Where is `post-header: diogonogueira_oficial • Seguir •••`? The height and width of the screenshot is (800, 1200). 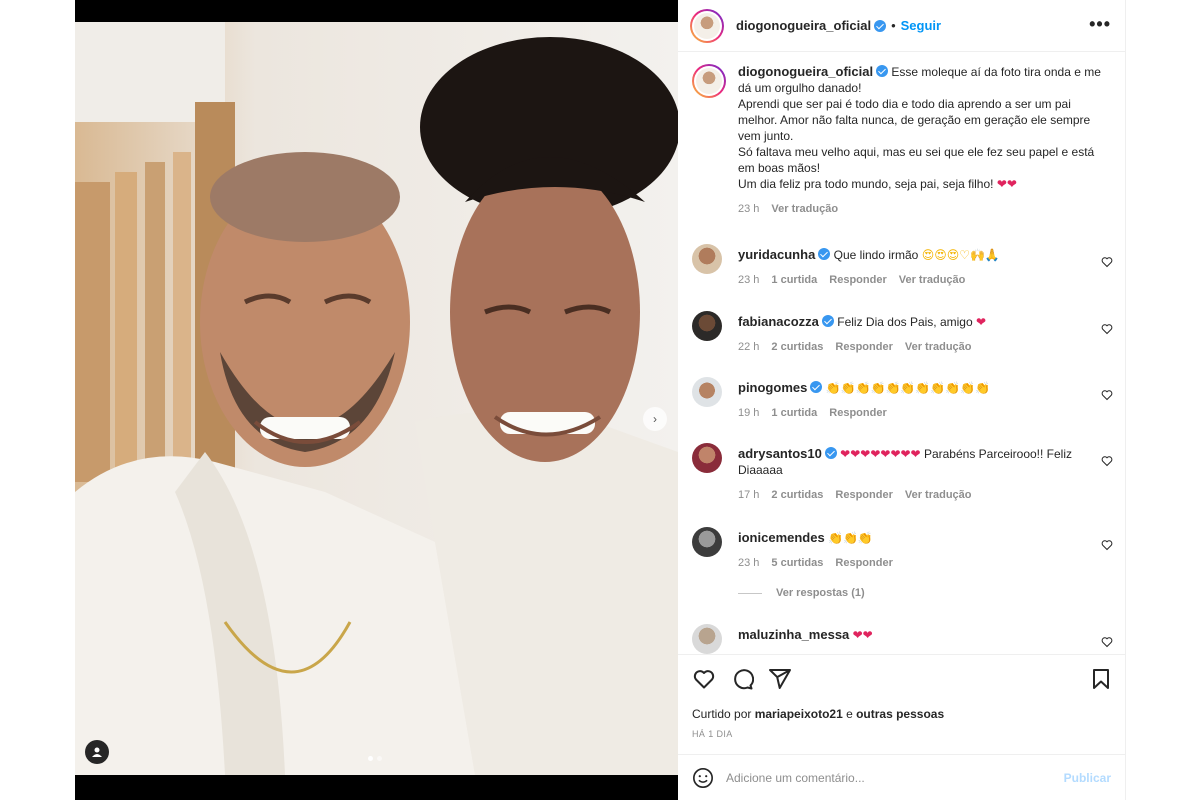
post-header: diogonogueira_oficial • Seguir ••• is located at coordinates (901, 26).